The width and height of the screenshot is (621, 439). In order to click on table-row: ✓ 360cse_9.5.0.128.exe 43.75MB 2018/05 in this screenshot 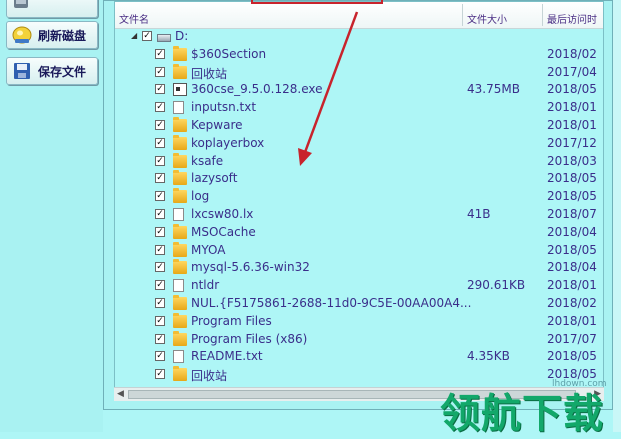, I will do `click(359, 90)`.